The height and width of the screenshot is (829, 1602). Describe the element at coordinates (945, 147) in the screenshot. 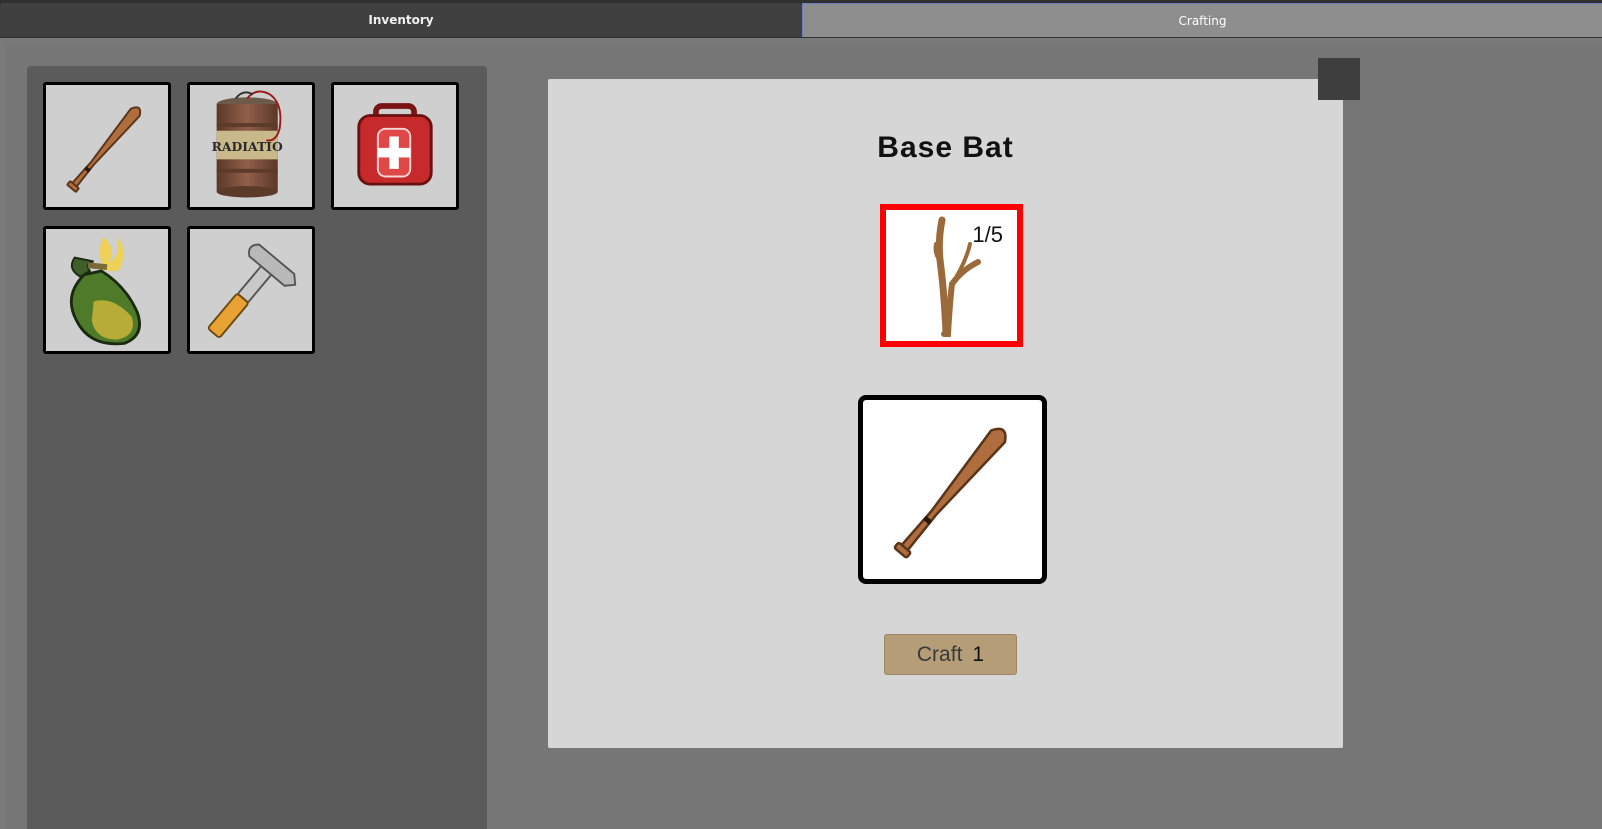

I see `recipe-title: Base Bat` at that location.